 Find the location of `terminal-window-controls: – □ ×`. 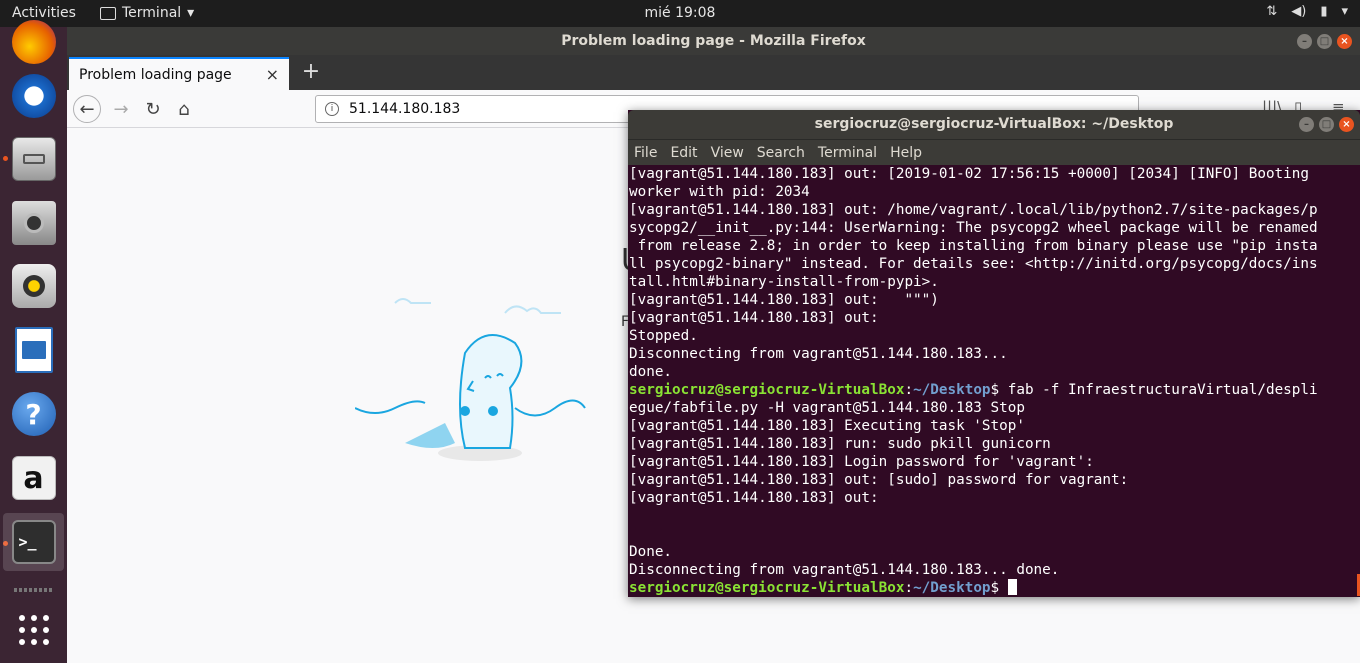

terminal-window-controls: – □ × is located at coordinates (1326, 124).